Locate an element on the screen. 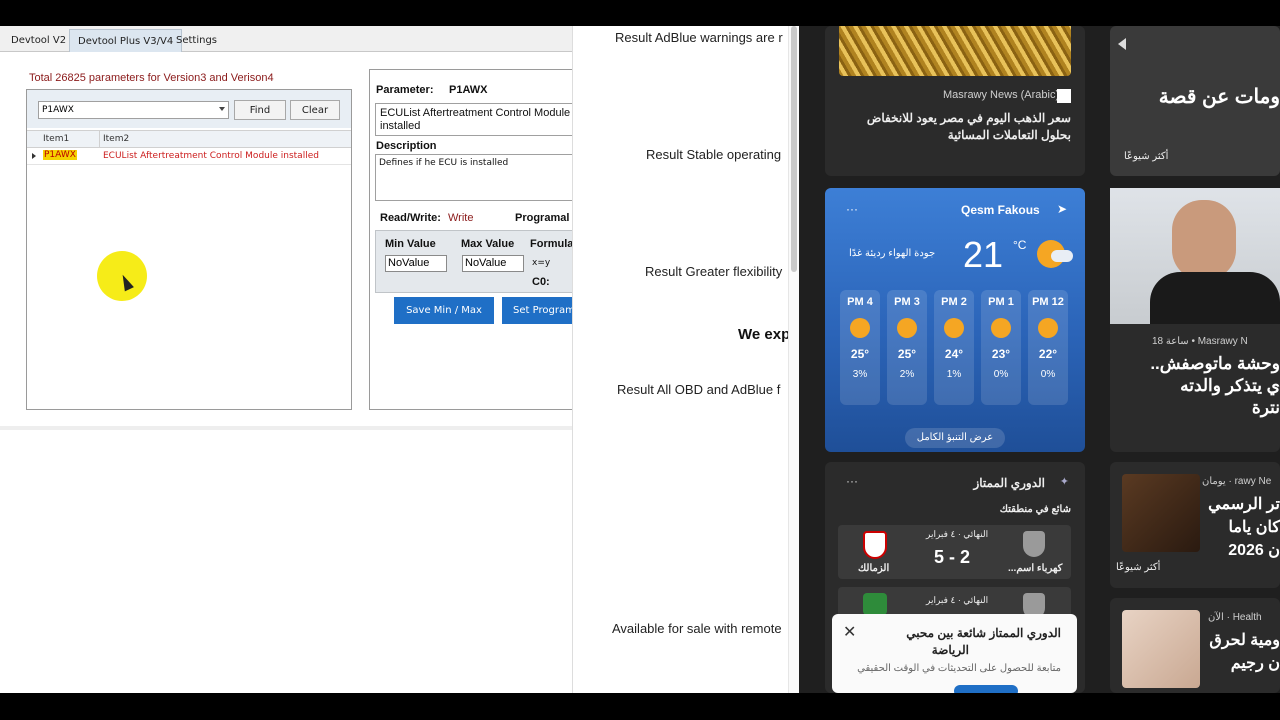  news-meta: الآن · Health is located at coordinates (1235, 617).